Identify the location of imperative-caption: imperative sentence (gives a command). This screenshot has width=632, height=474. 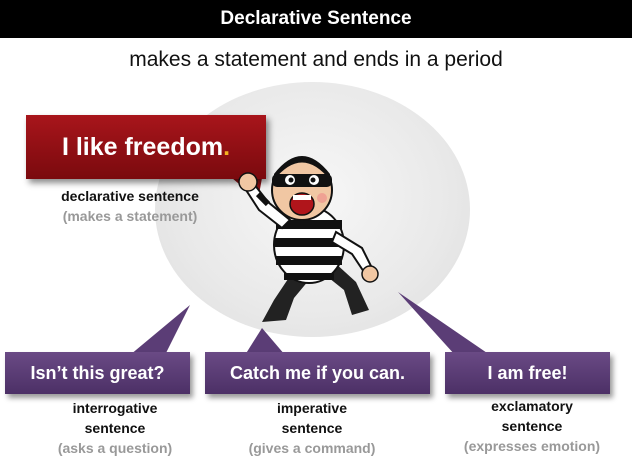
(312, 428).